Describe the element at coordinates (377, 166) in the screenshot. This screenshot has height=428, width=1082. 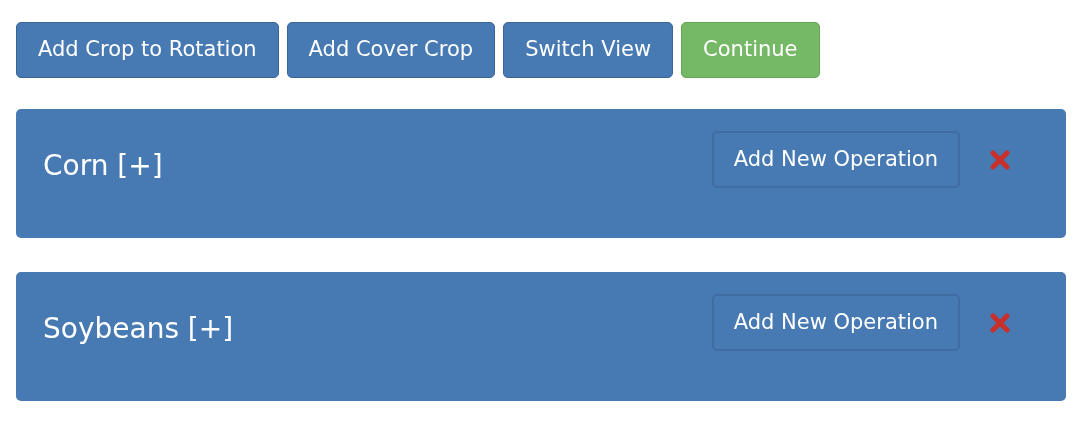
I see `crop-title: Corn [+]` at that location.